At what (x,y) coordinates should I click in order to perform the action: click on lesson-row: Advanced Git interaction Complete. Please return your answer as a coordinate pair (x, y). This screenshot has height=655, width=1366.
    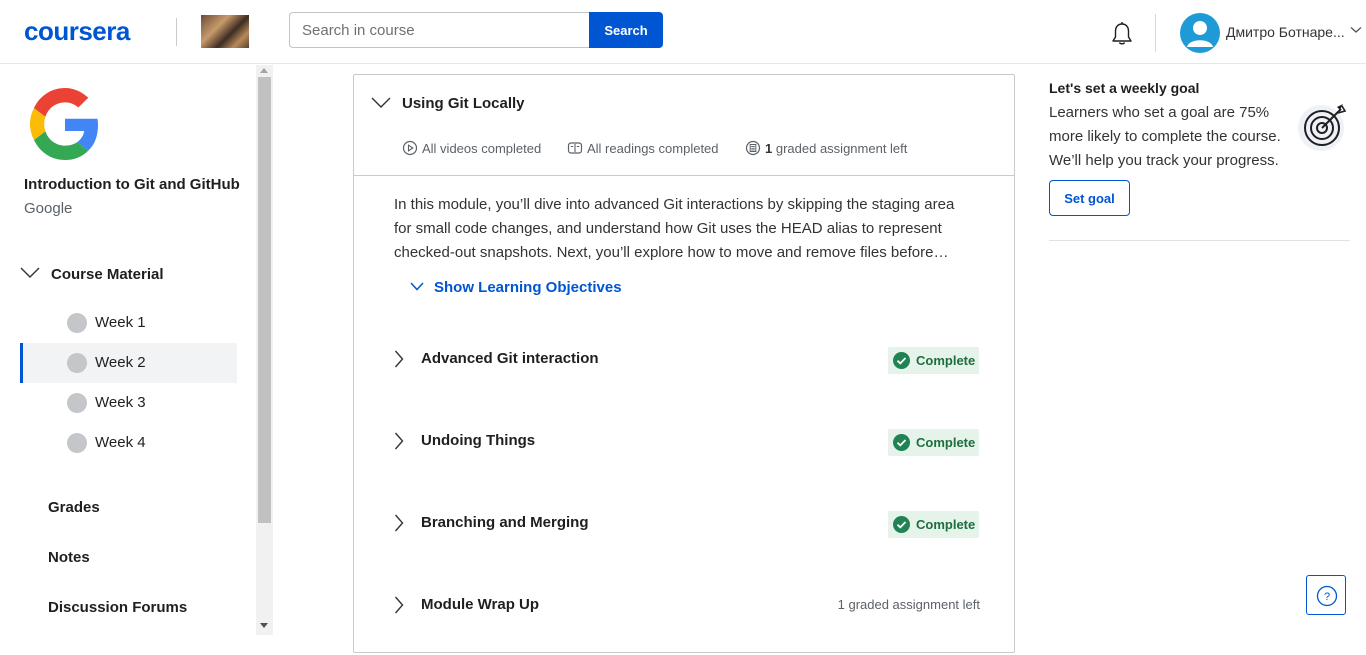
    Looking at the image, I should click on (684, 360).